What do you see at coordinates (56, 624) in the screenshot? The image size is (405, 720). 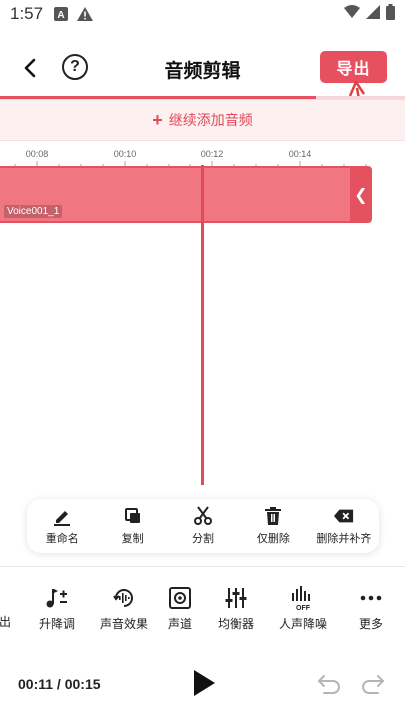 I see `pitch-label: 升降调` at bounding box center [56, 624].